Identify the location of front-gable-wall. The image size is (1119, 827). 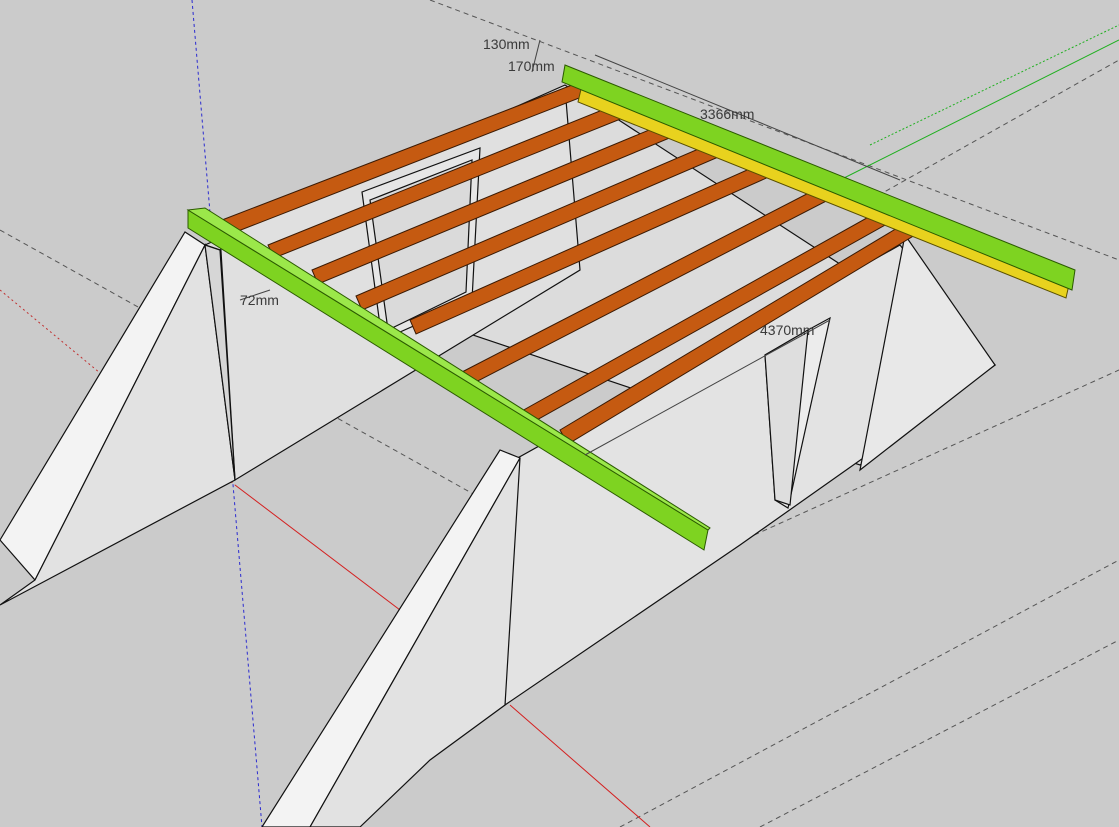
(391, 638).